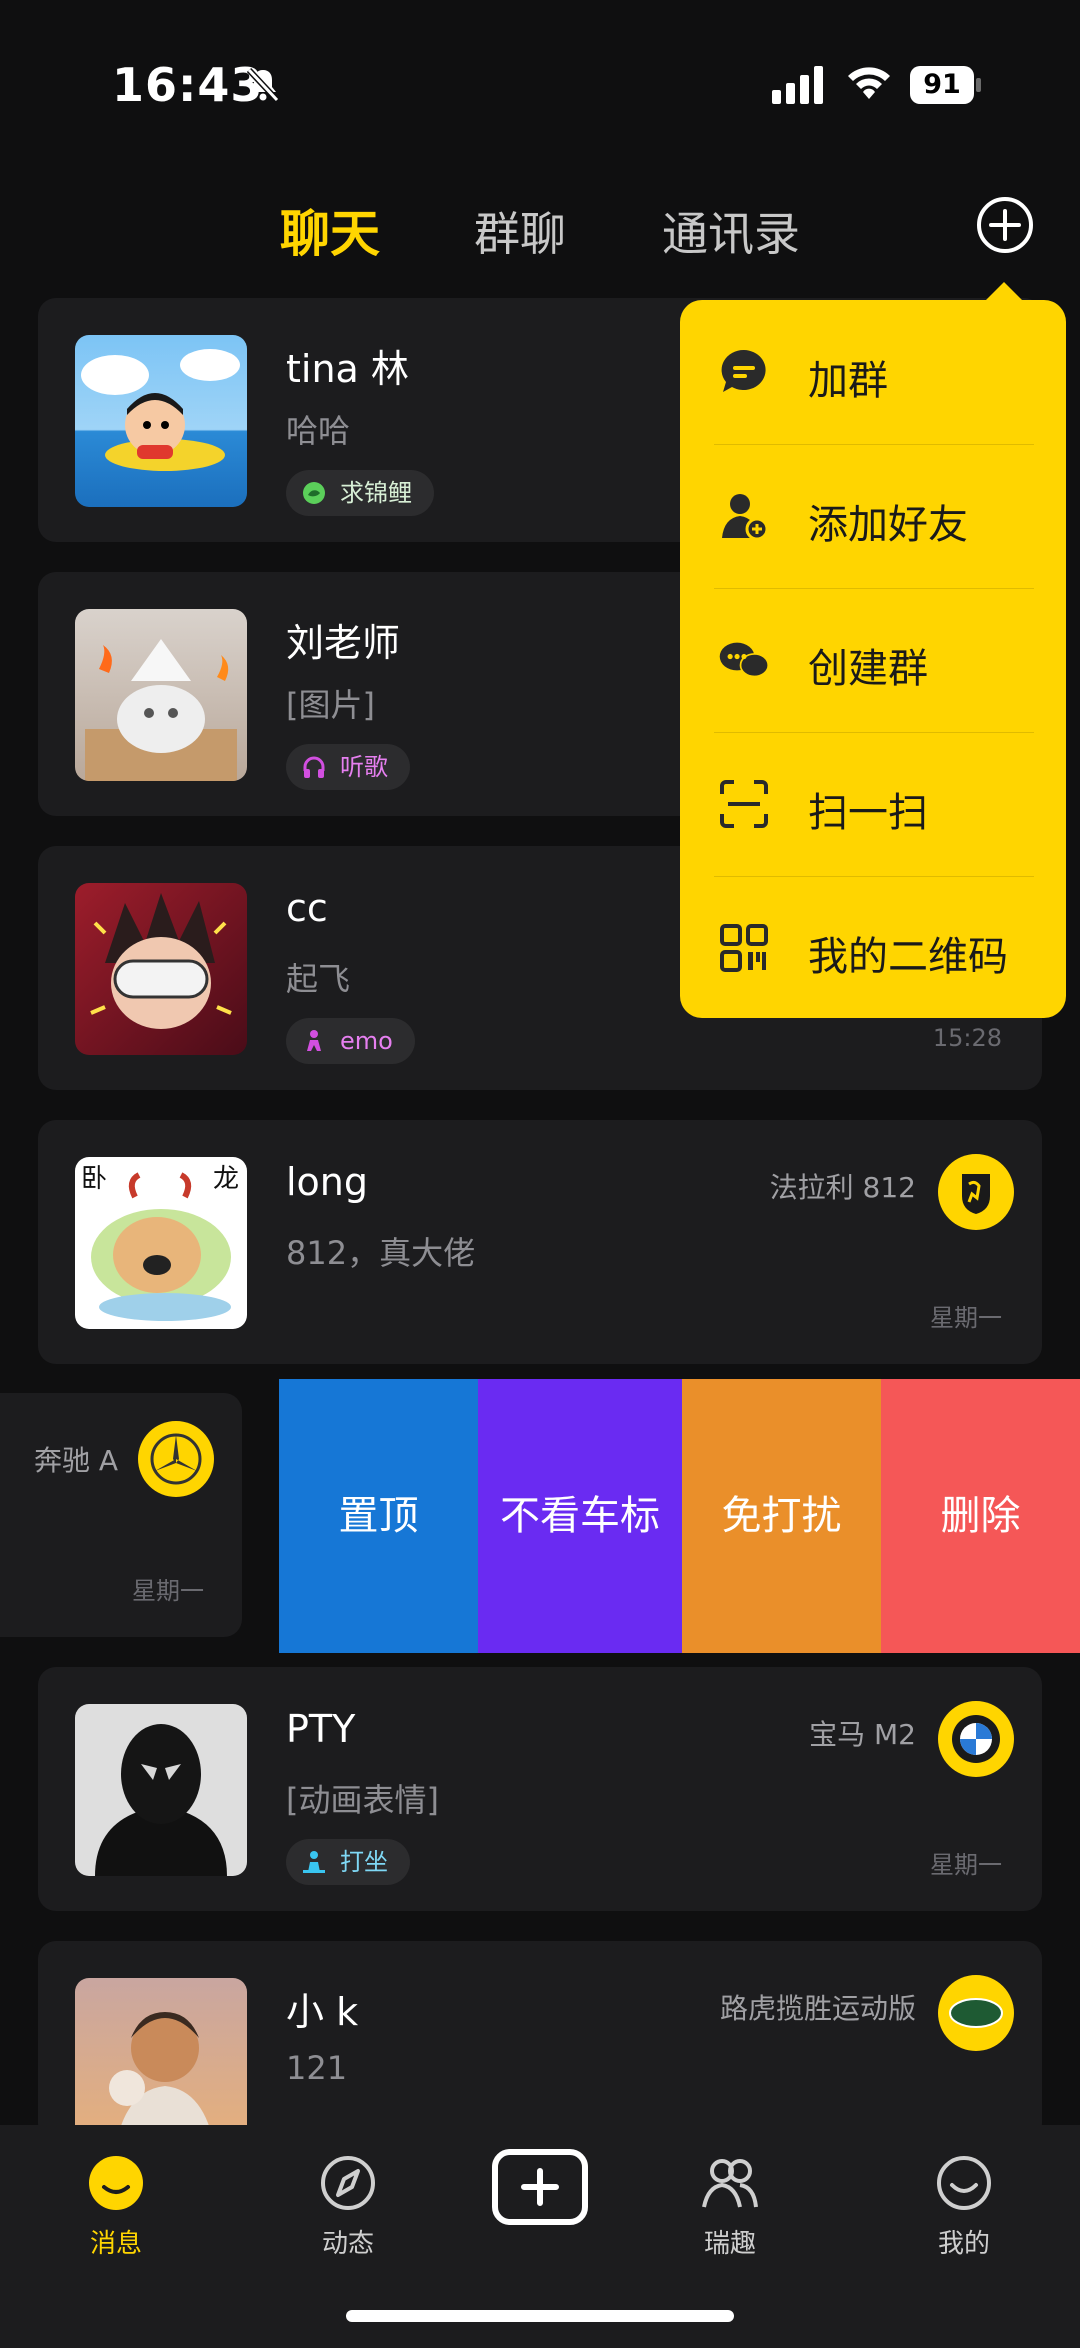 The width and height of the screenshot is (1080, 2348). I want to click on qr-code-icon, so click(744, 948).